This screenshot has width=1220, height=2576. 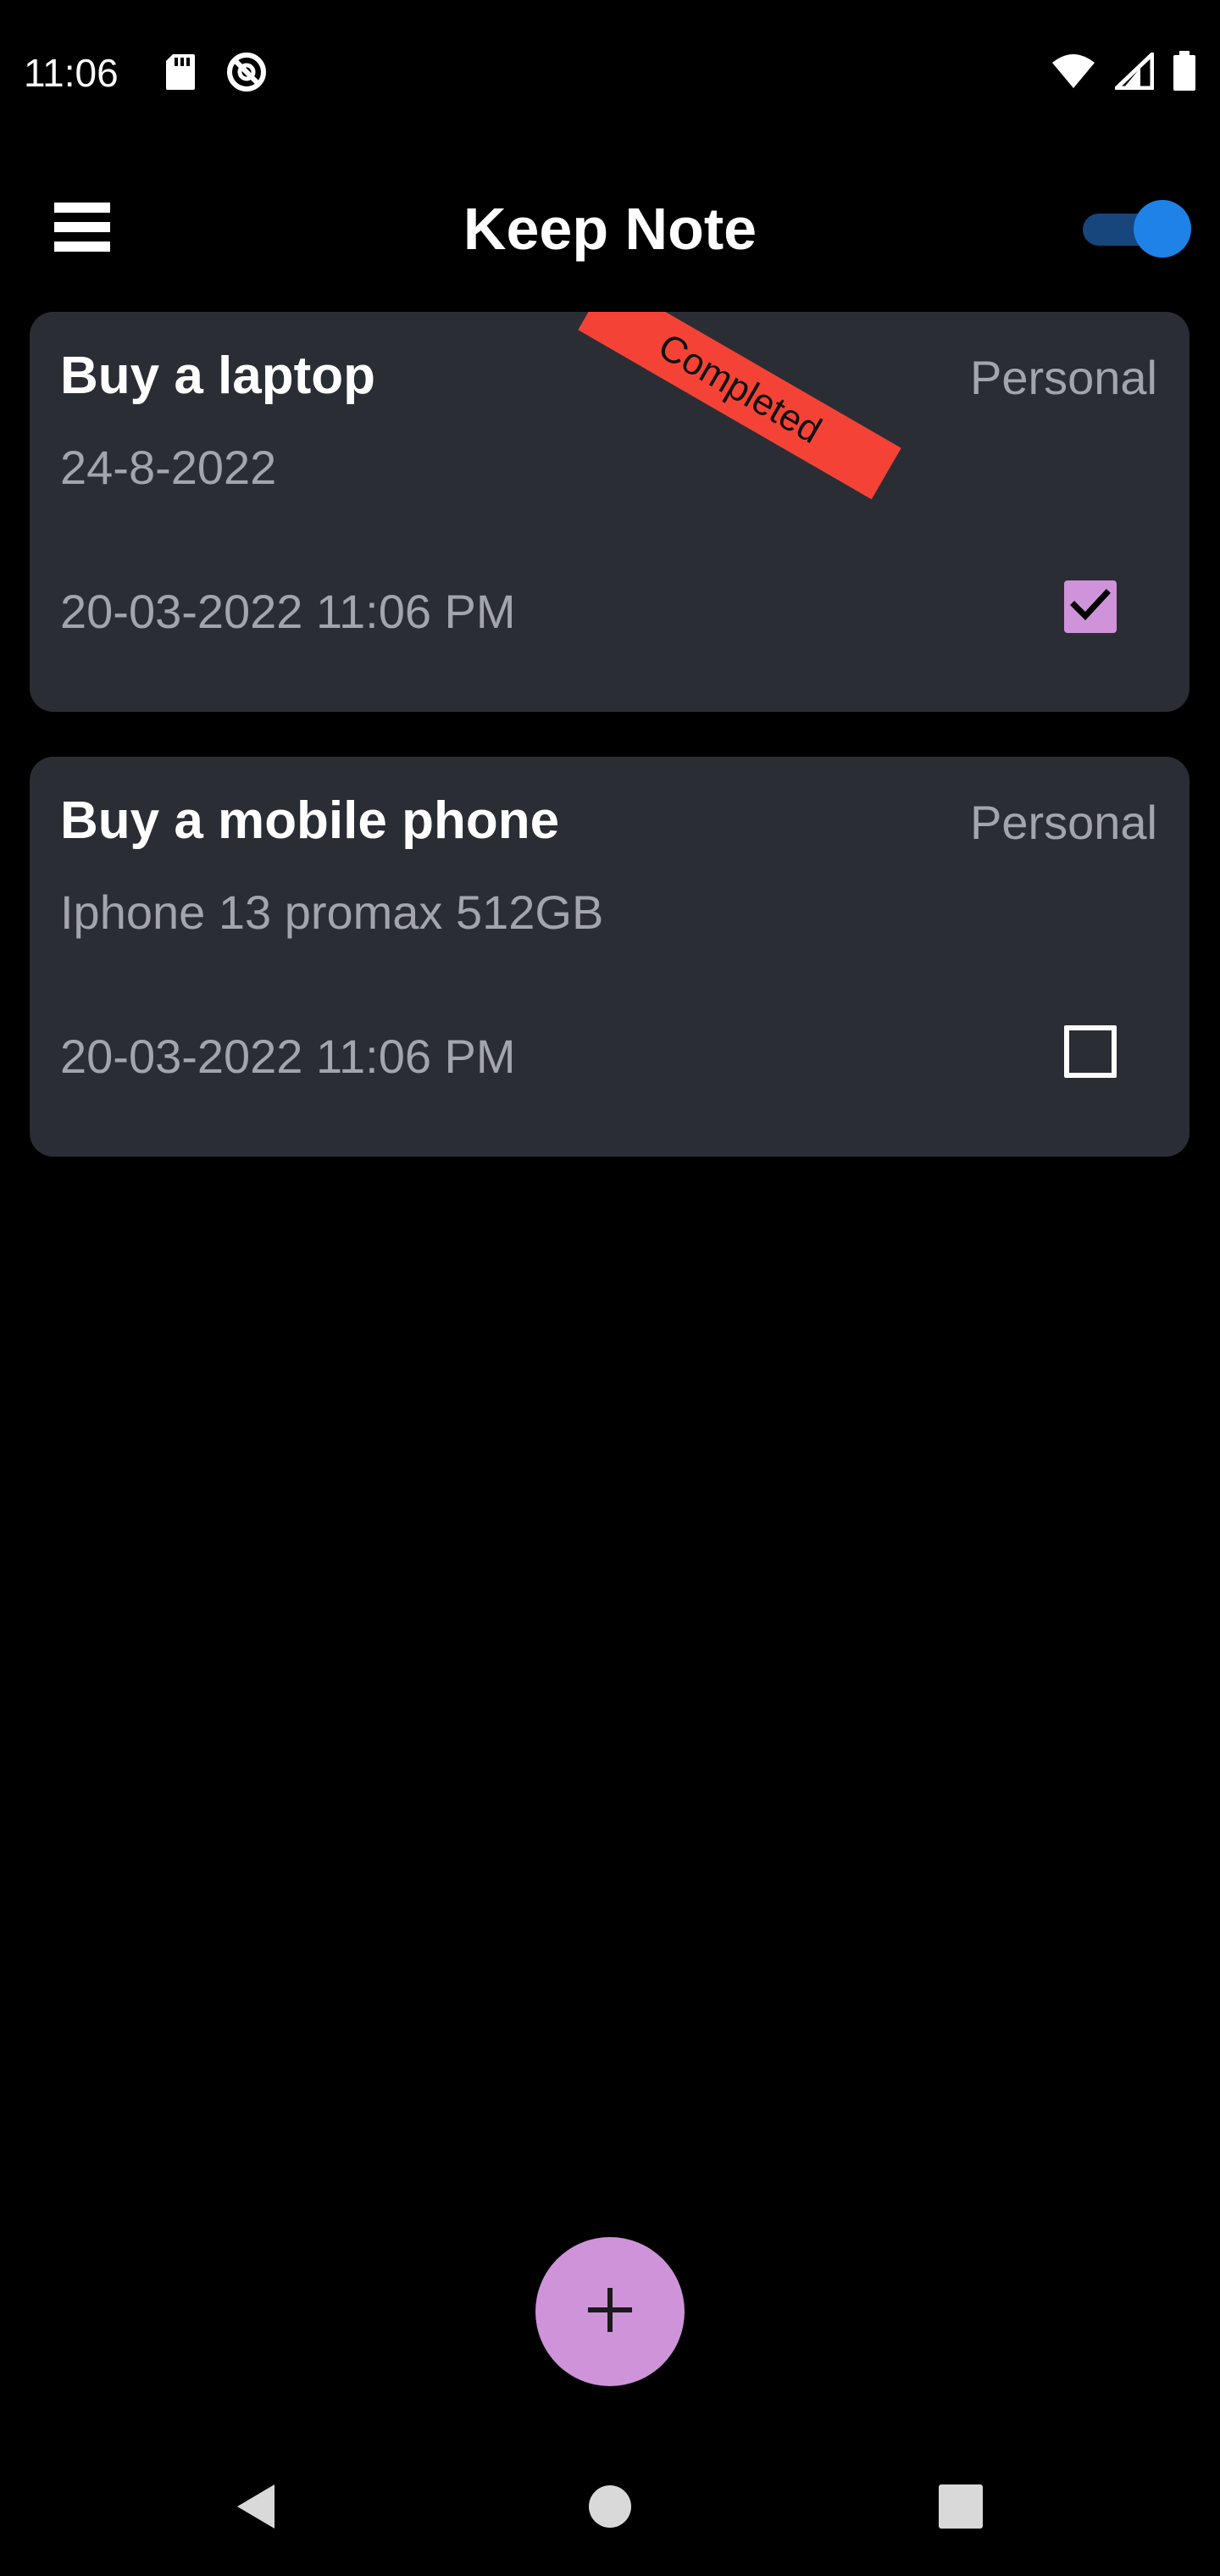 I want to click on theme-toggle, so click(x=1137, y=229).